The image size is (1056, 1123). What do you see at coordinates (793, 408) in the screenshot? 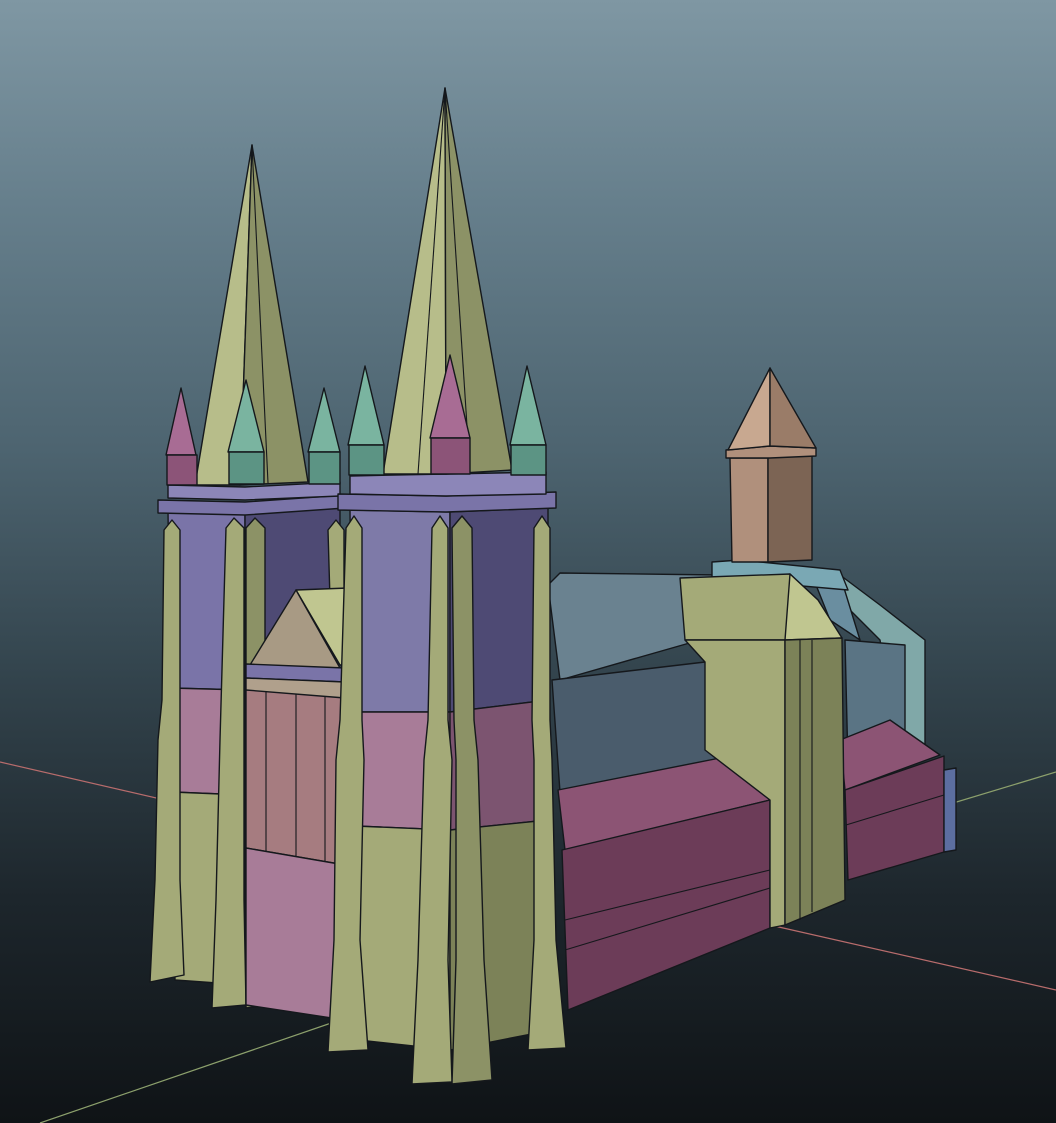
I see `crossing-tower-spire-right` at bounding box center [793, 408].